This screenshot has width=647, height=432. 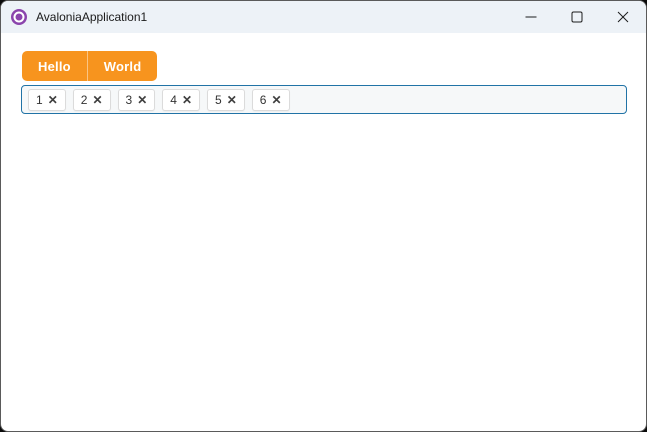 I want to click on maximize-icon, so click(x=577, y=17).